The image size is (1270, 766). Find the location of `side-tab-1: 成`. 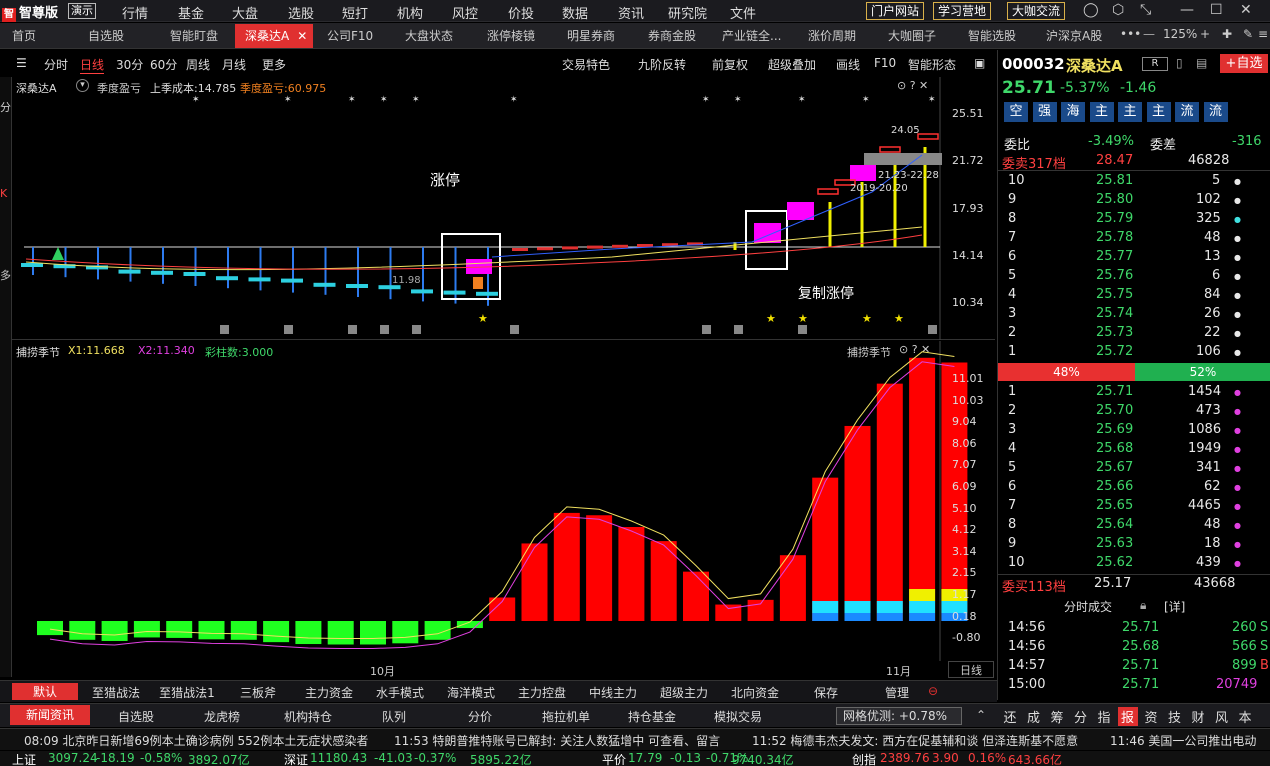

side-tab-1: 成 is located at coordinates (1034, 716).